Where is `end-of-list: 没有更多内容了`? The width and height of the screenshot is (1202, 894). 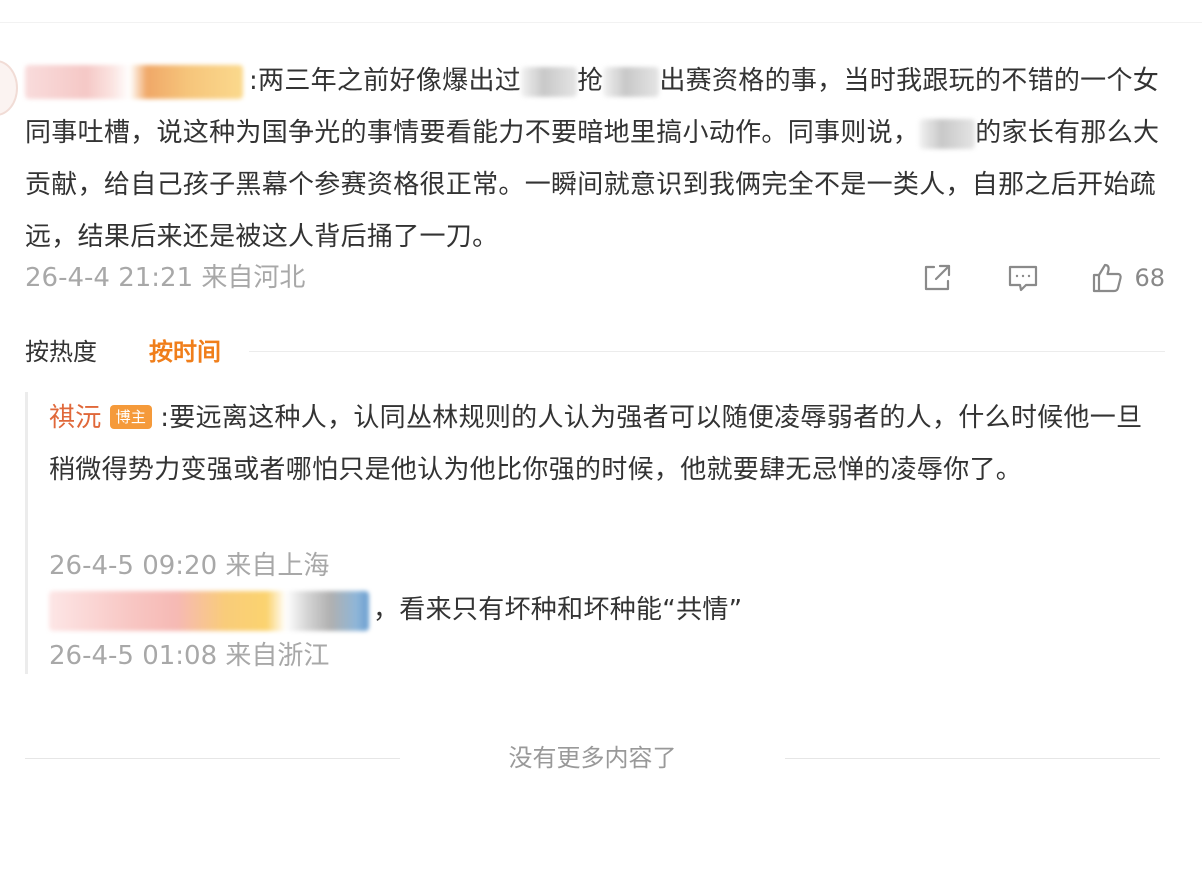
end-of-list: 没有更多内容了 is located at coordinates (595, 758).